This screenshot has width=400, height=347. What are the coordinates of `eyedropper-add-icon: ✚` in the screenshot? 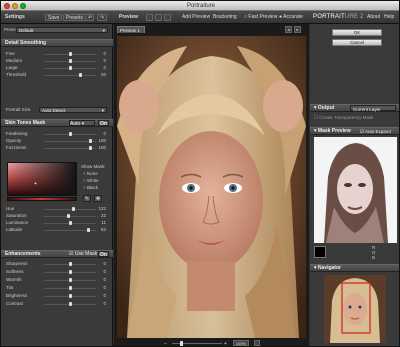 It's located at (98, 198).